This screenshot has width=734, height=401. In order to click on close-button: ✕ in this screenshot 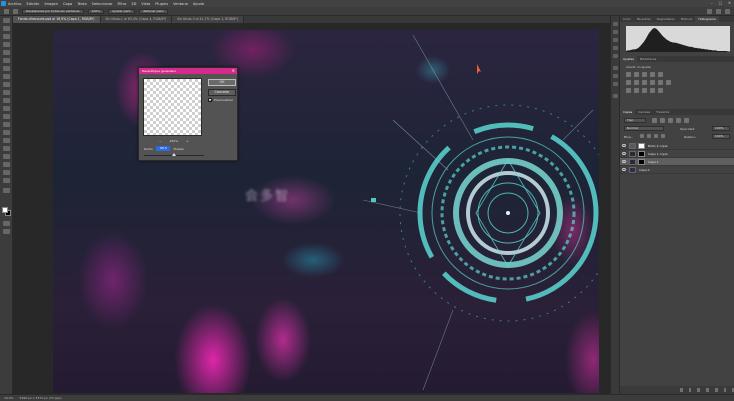, I will do `click(729, 3)`.